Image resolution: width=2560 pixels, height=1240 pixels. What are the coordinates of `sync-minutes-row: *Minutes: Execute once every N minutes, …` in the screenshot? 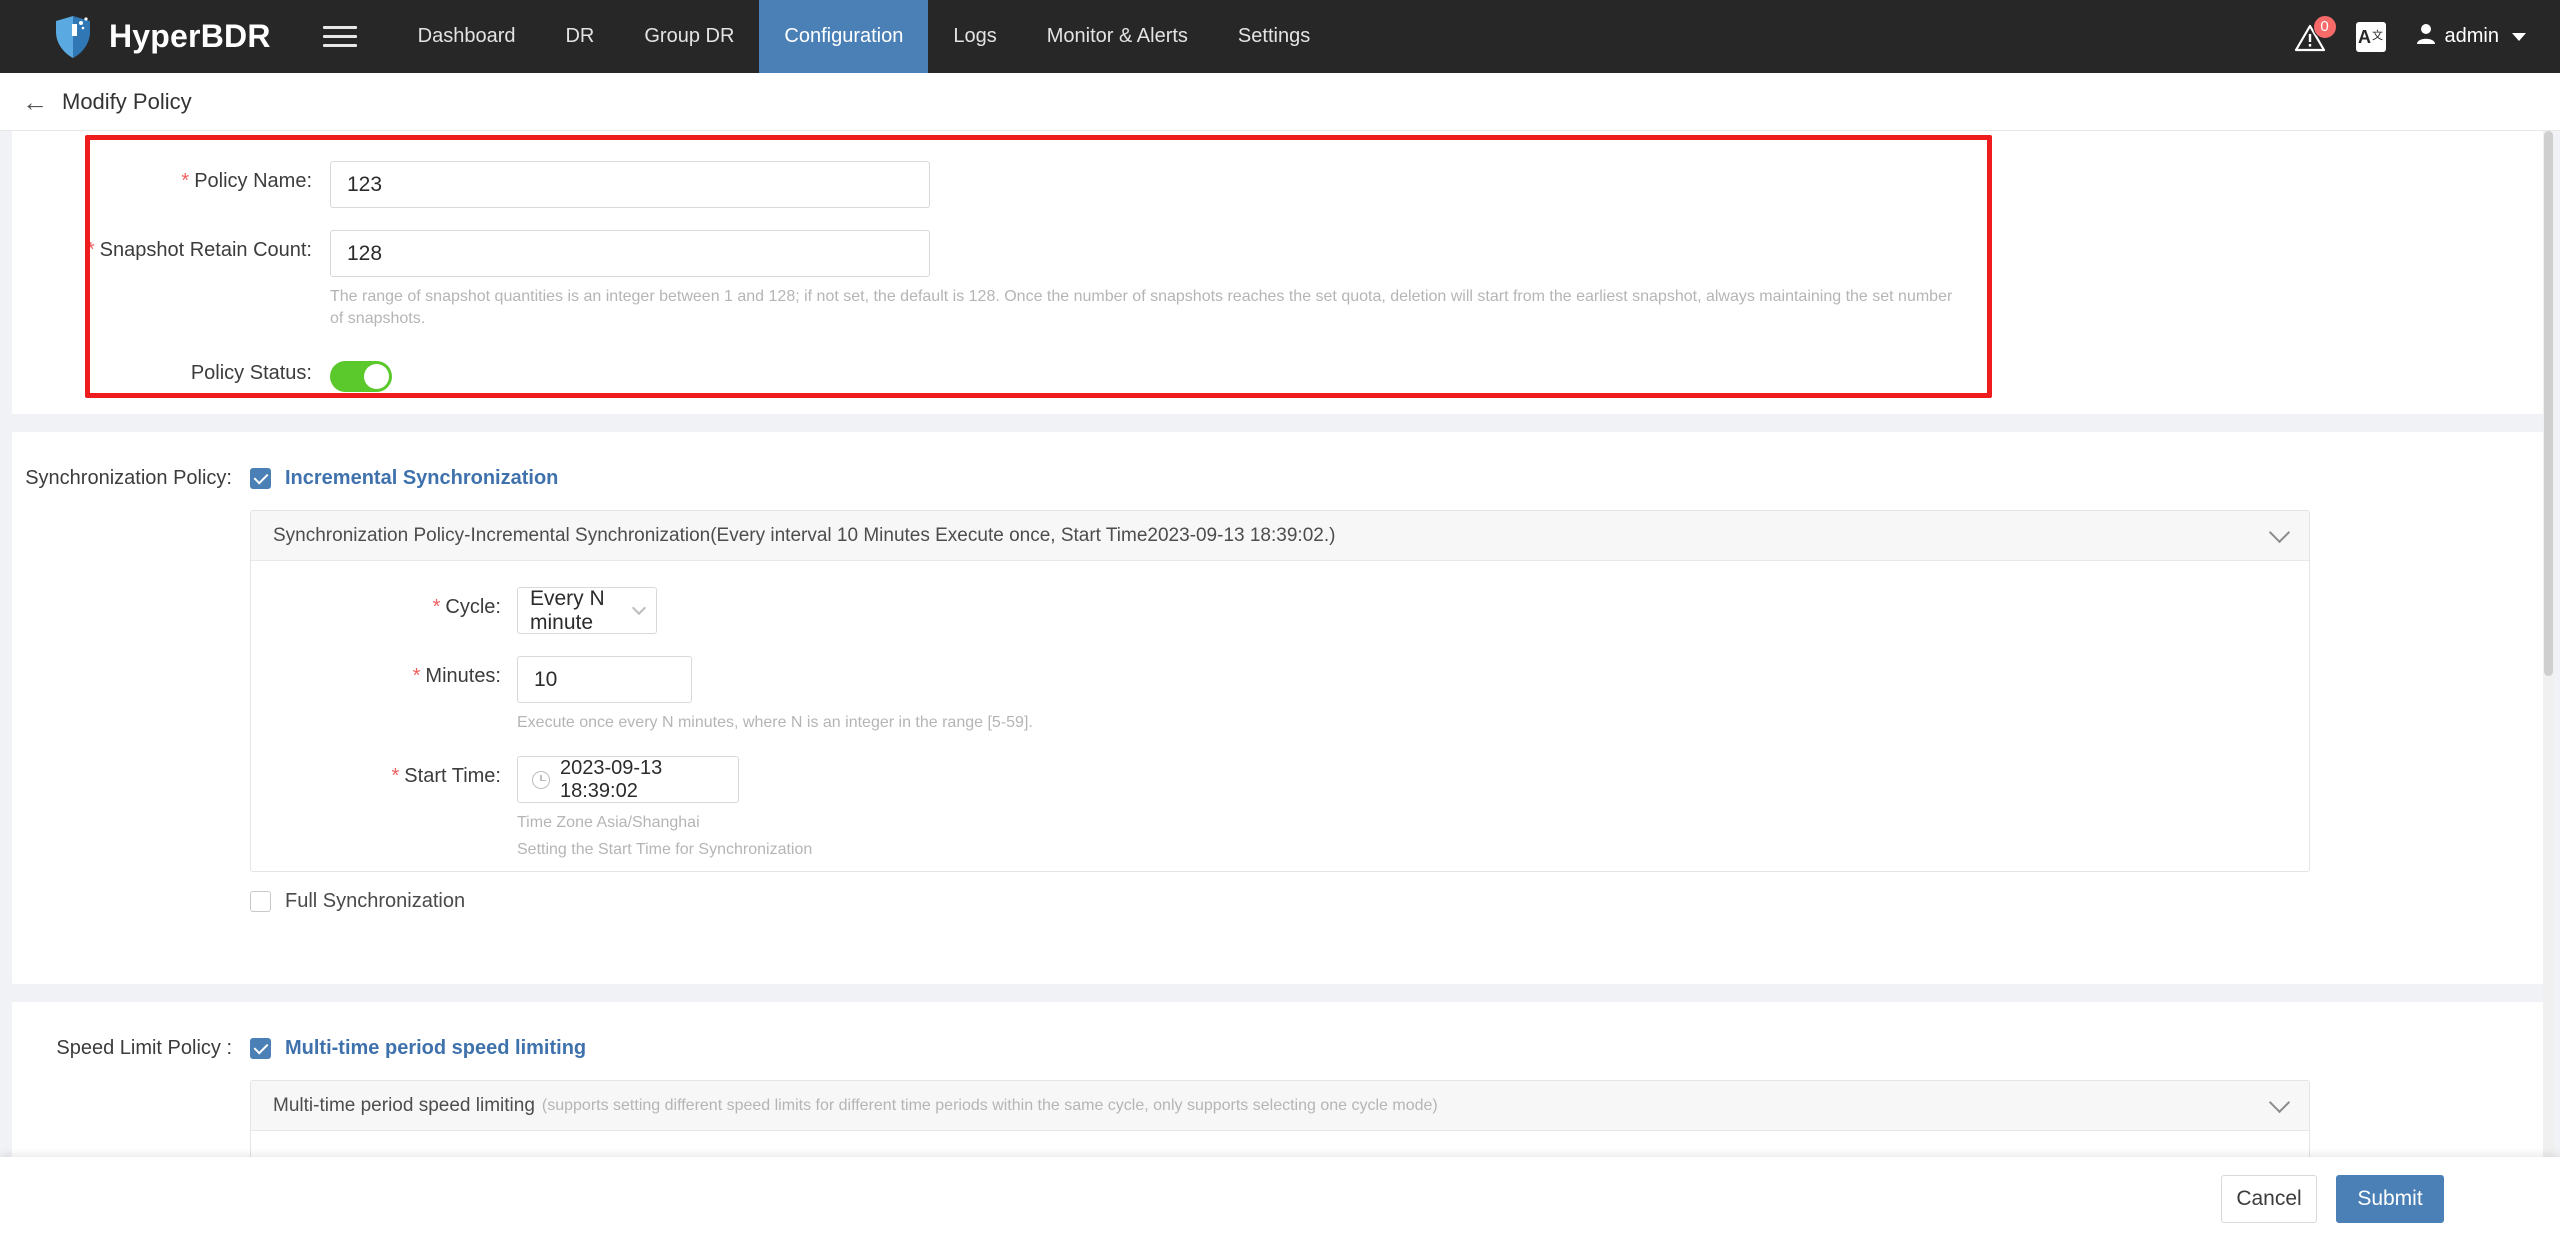 It's located at (1280, 684).